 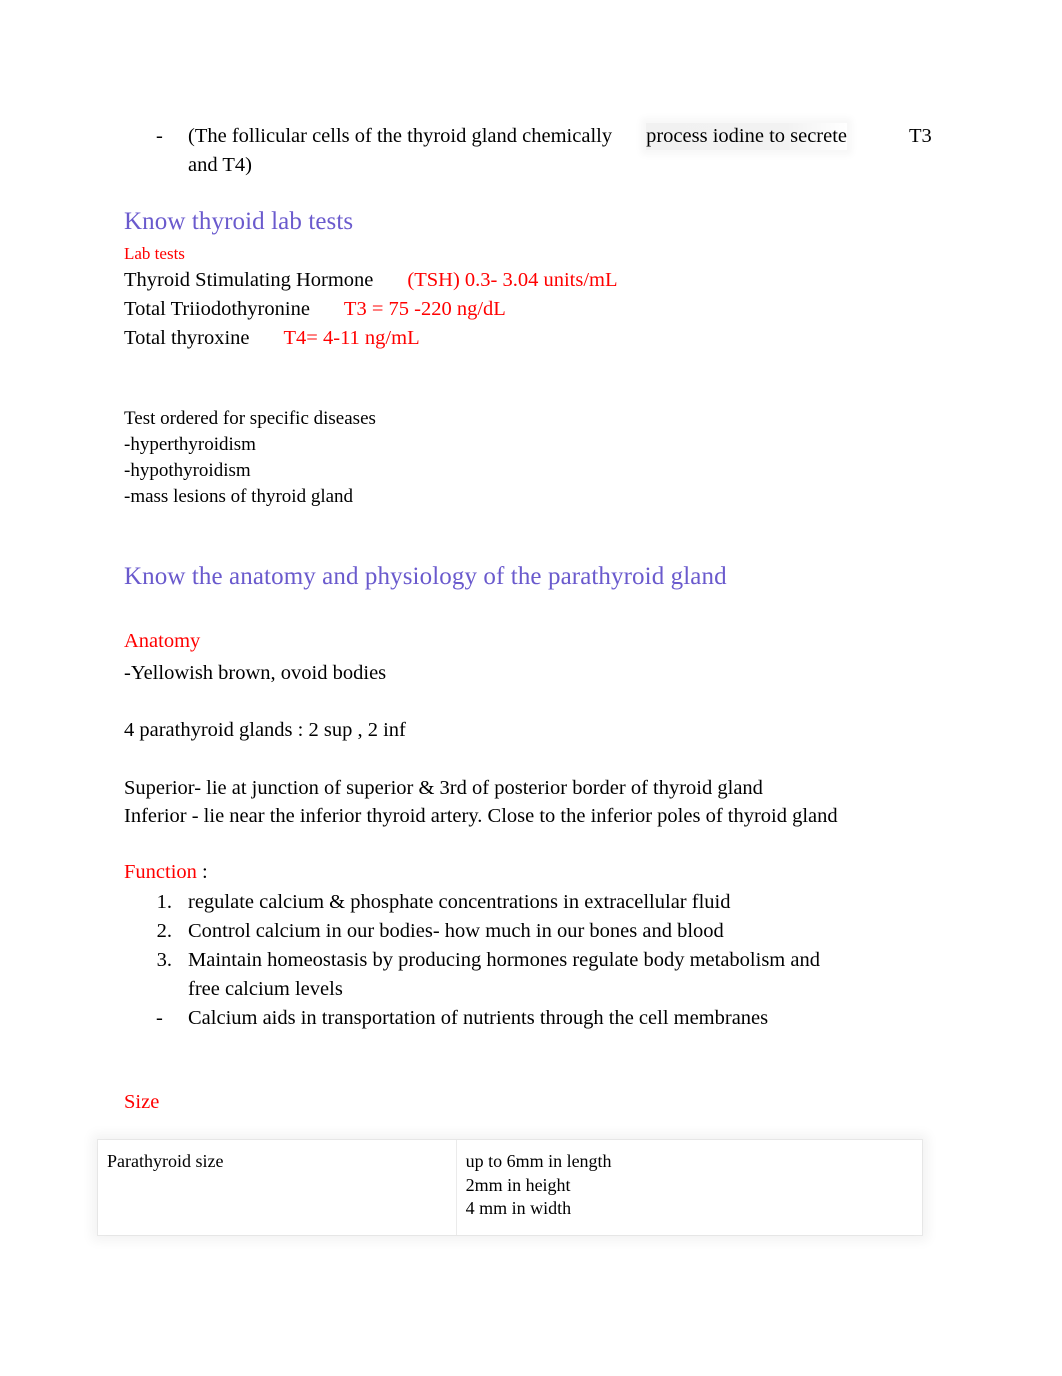 What do you see at coordinates (518, 1184) in the screenshot?
I see `size-value-height: 2mm in height` at bounding box center [518, 1184].